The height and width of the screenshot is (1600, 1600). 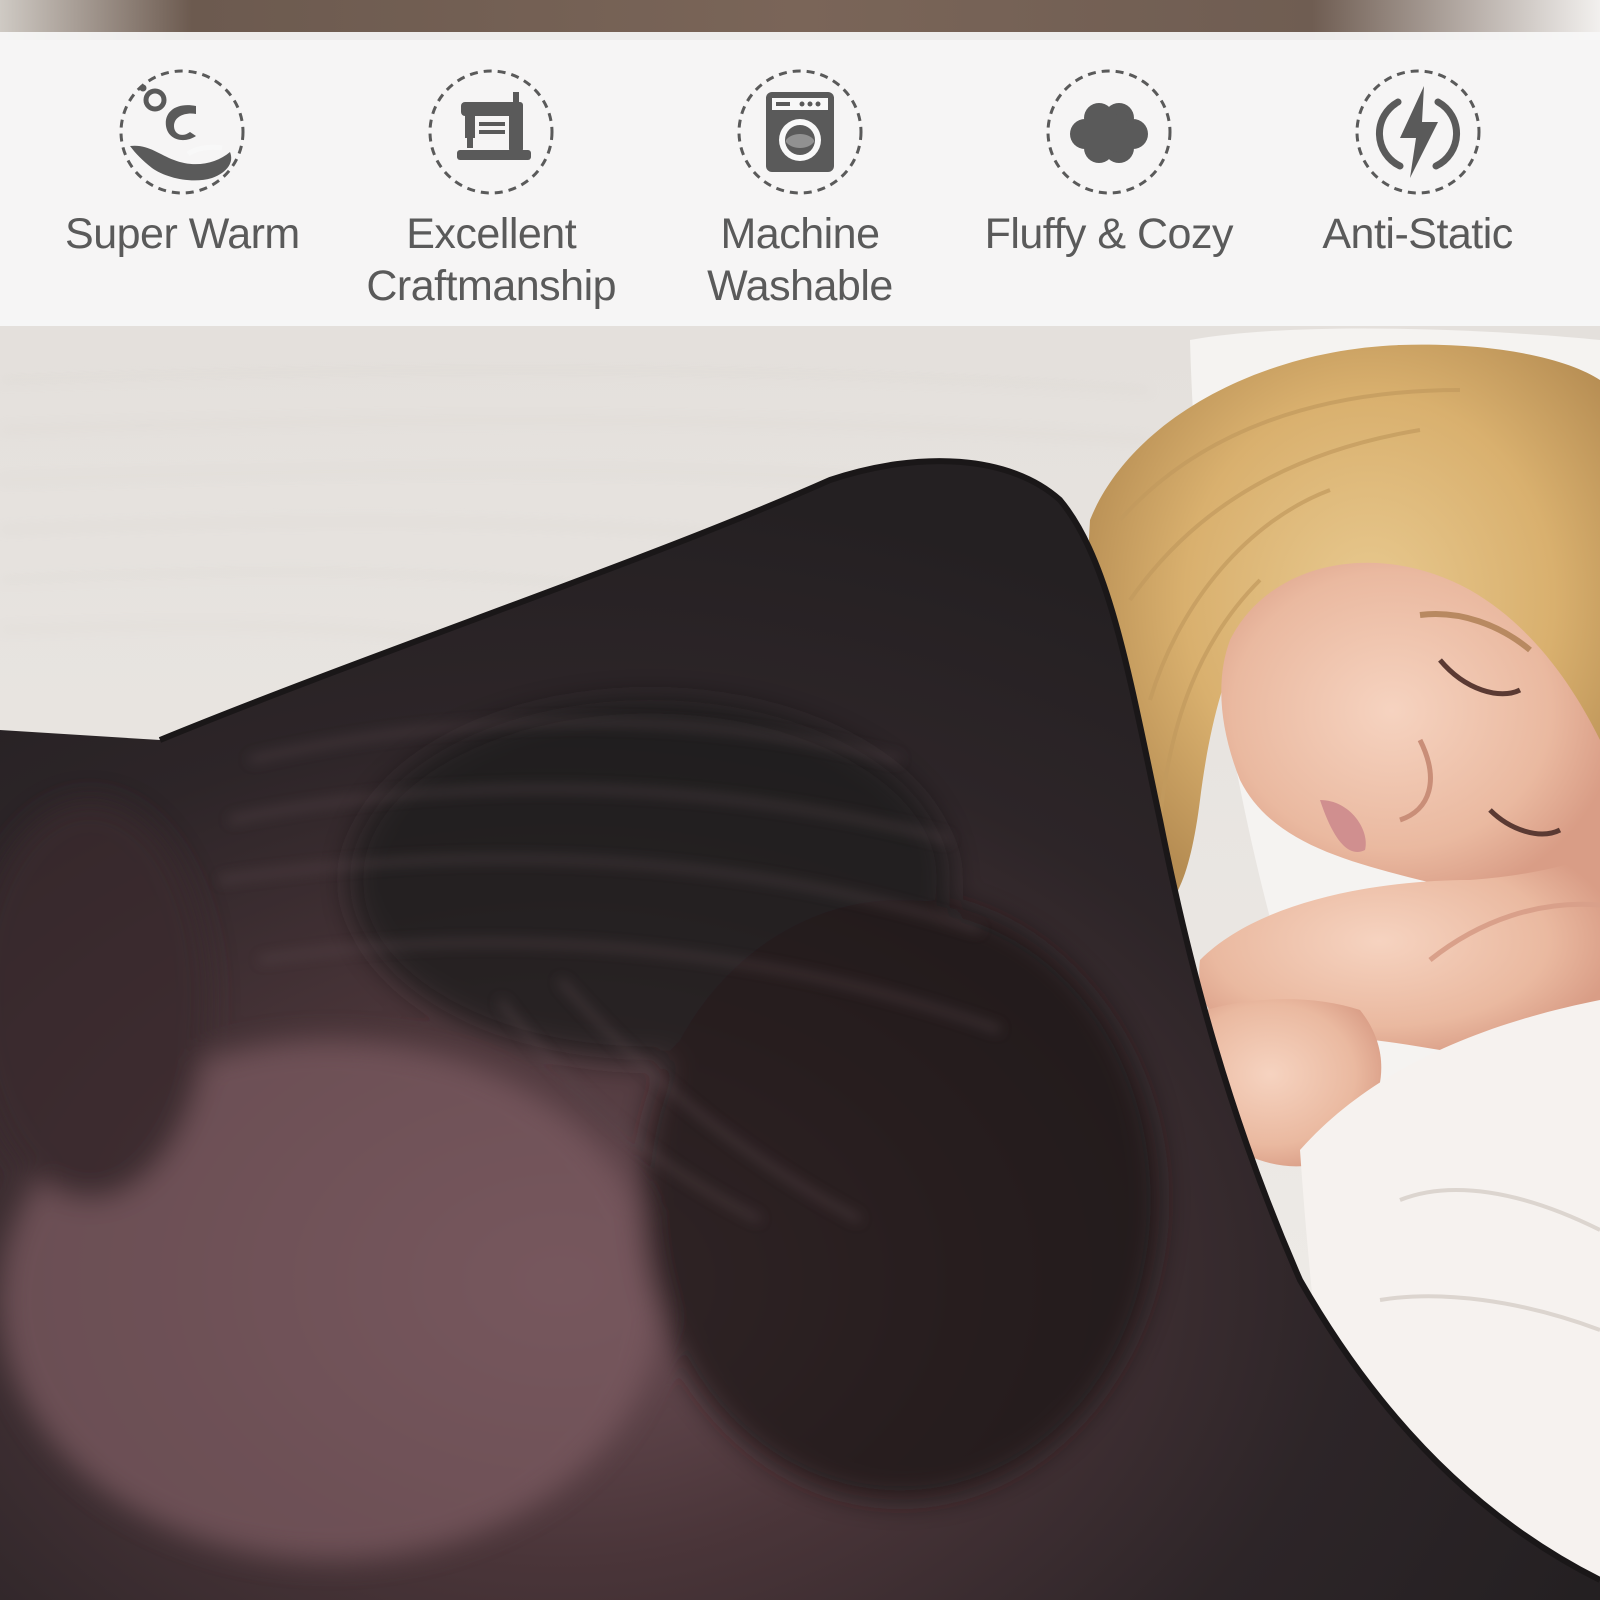 I want to click on feature-excellent-craftmanship: Excellent Craftmanship, so click(x=491, y=190).